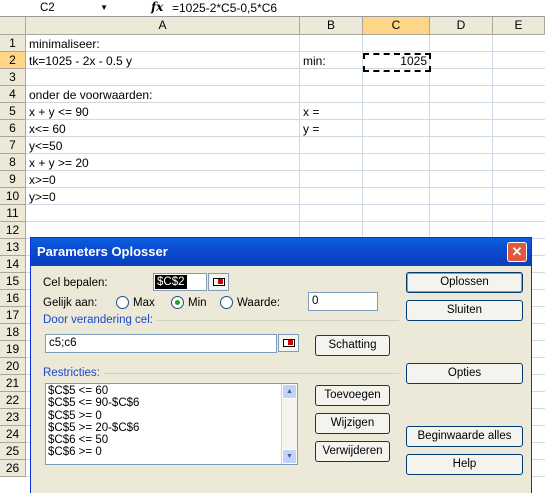  Describe the element at coordinates (259, 303) in the screenshot. I see `radio-value-label: Waarde:` at that location.